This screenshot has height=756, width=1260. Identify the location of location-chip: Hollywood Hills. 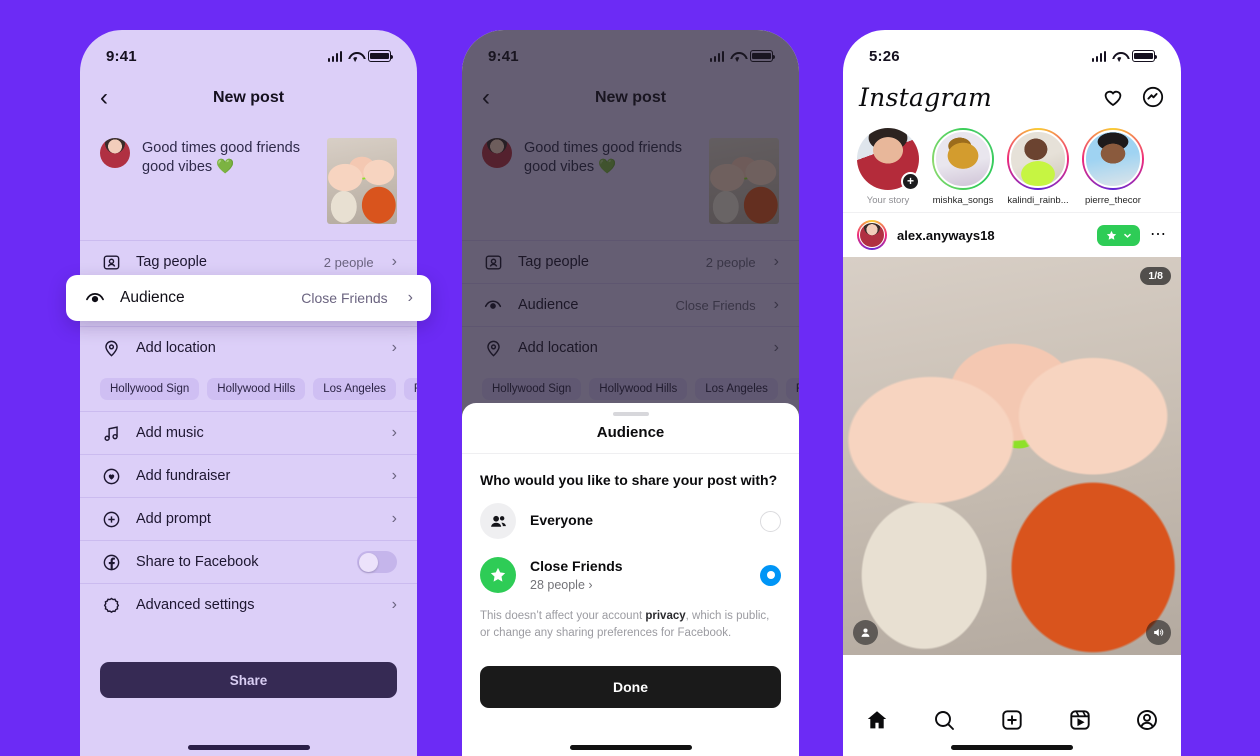
(256, 389).